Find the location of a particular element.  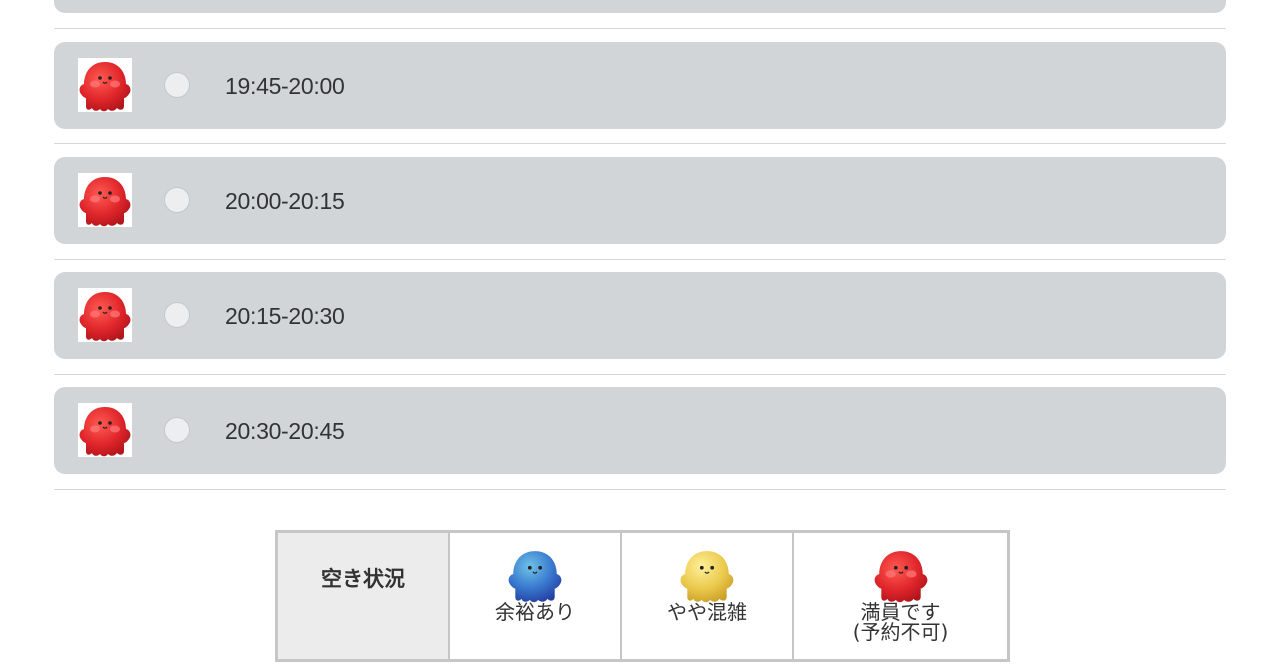

legend-item-sublabel: (予約不可) is located at coordinates (900, 632).